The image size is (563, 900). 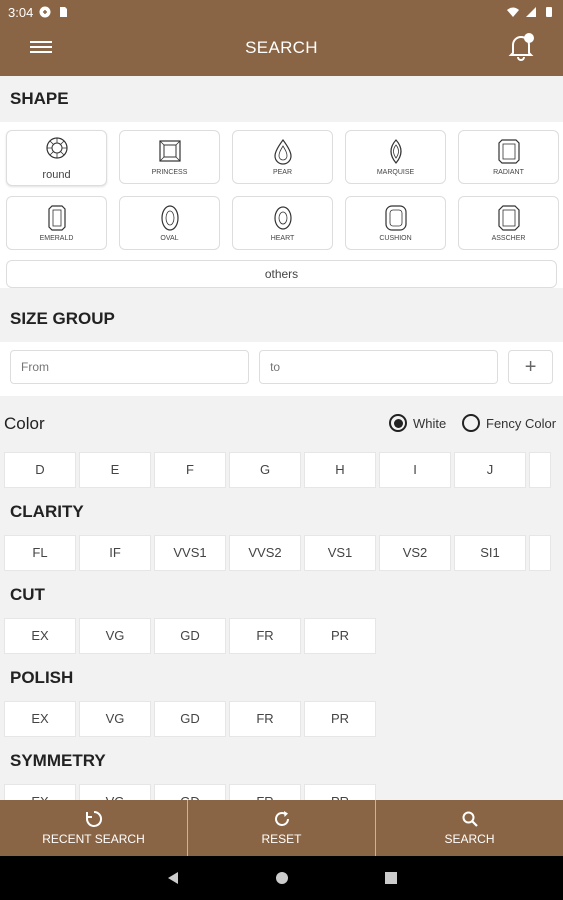 What do you see at coordinates (340, 792) in the screenshot?
I see `symmetry-chip: PR` at bounding box center [340, 792].